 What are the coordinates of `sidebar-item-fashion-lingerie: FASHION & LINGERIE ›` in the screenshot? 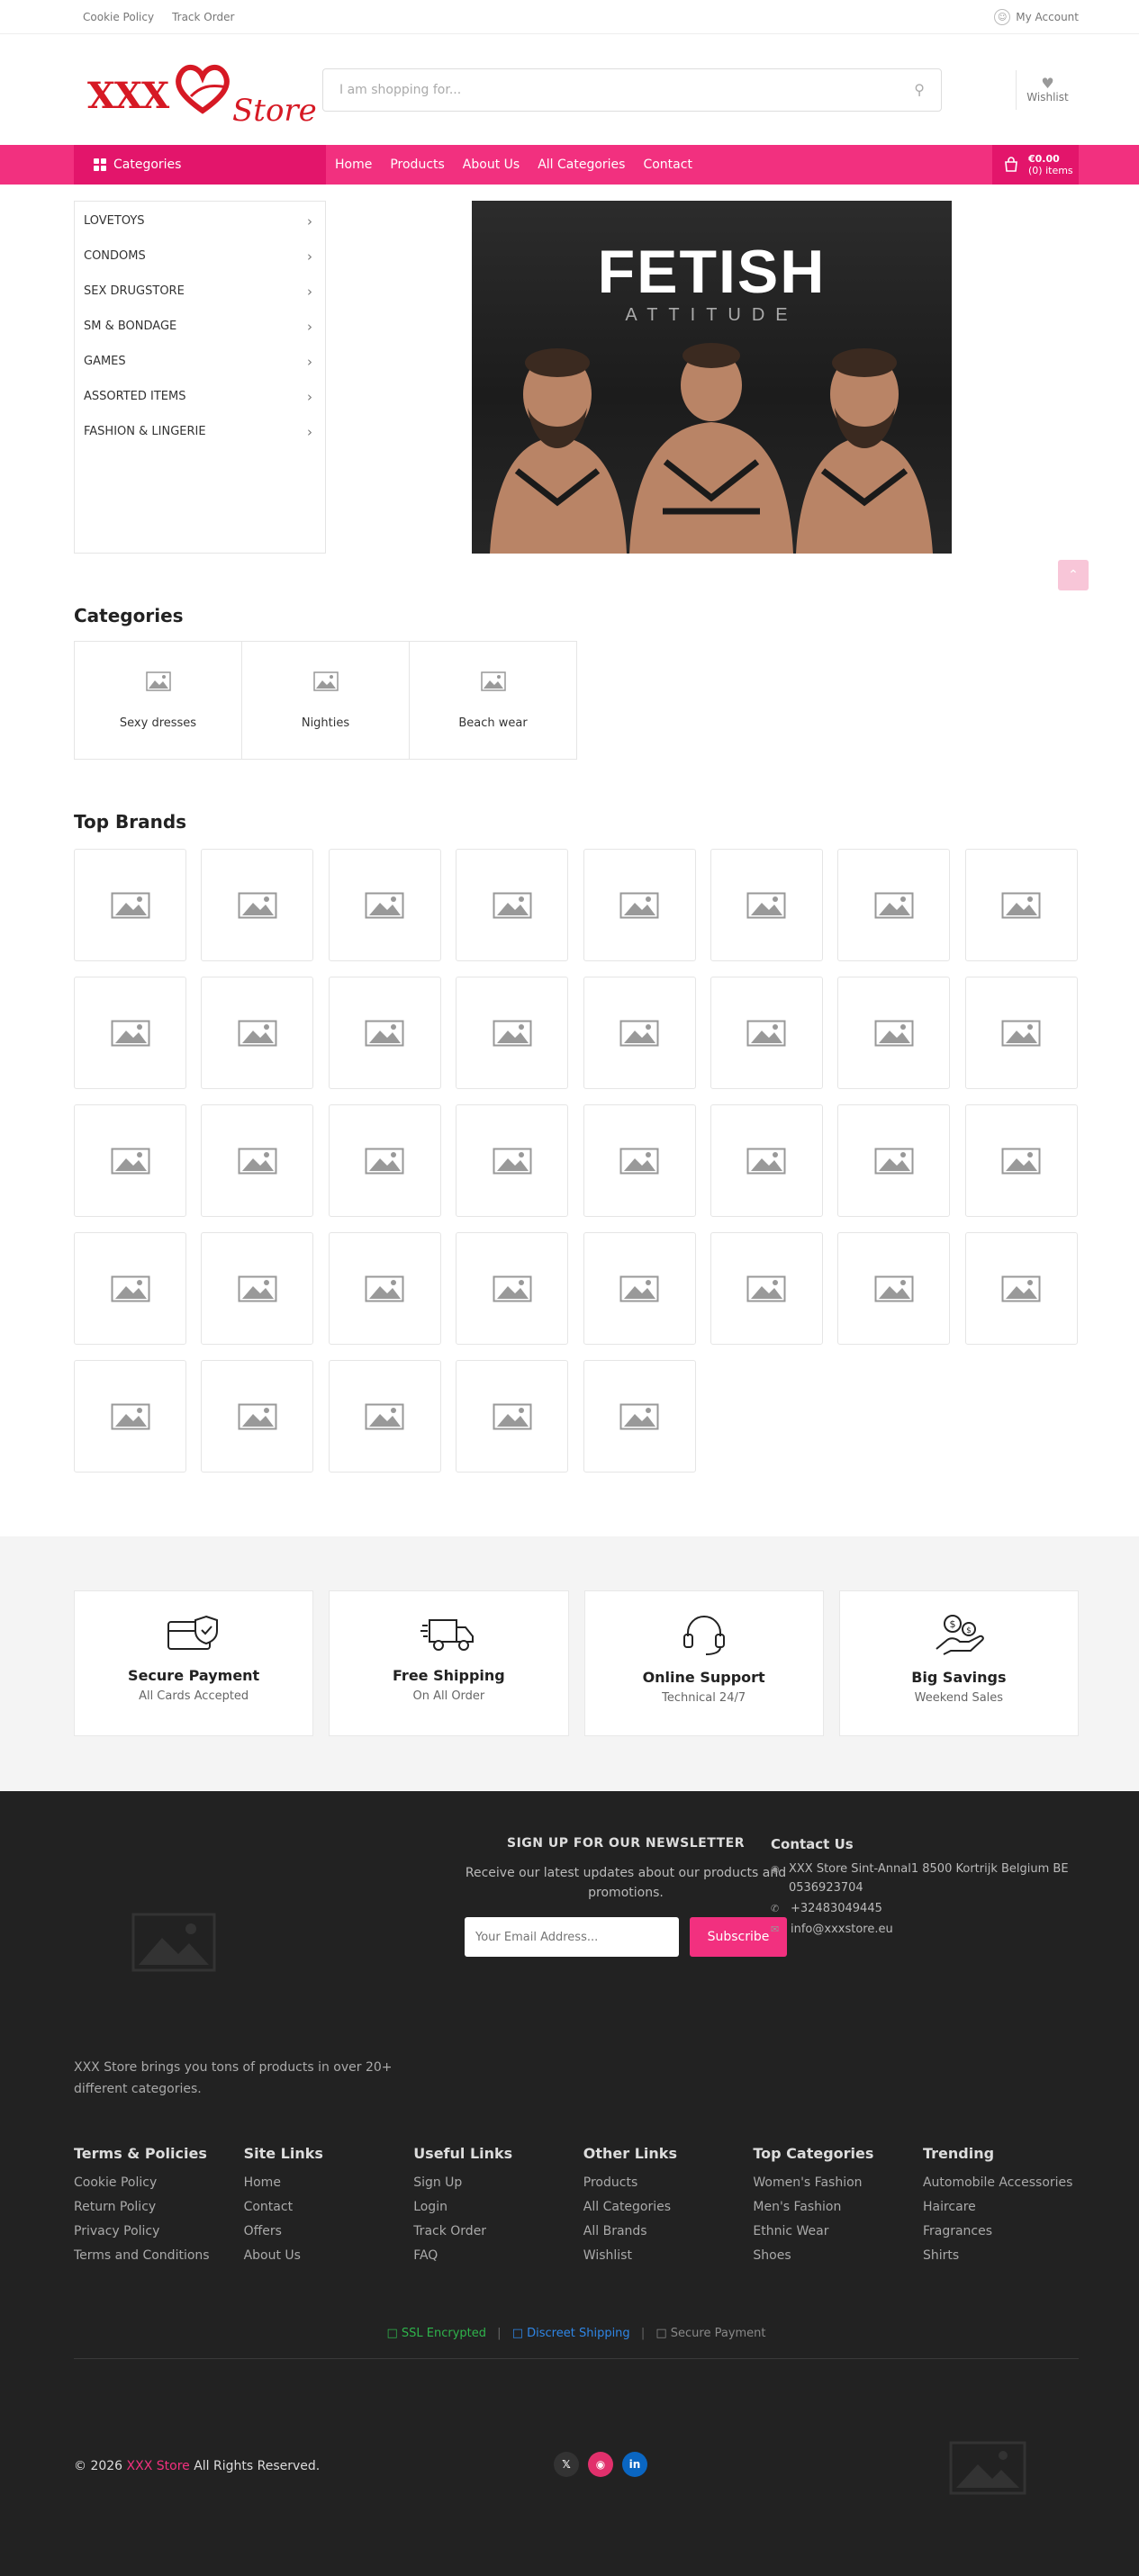 It's located at (200, 431).